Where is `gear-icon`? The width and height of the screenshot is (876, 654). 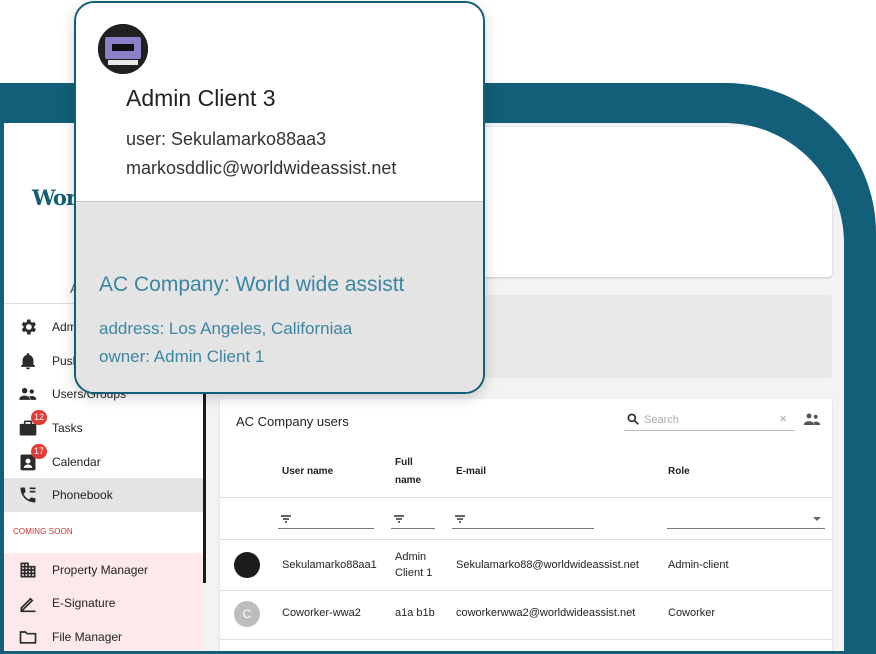 gear-icon is located at coordinates (28, 327).